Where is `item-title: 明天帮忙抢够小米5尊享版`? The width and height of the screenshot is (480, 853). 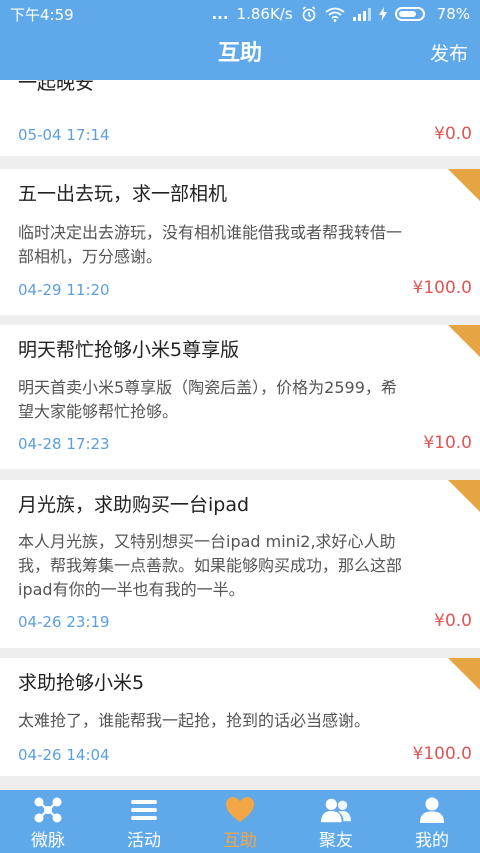
item-title: 明天帮忙抢够小米5尊享版 is located at coordinates (129, 350).